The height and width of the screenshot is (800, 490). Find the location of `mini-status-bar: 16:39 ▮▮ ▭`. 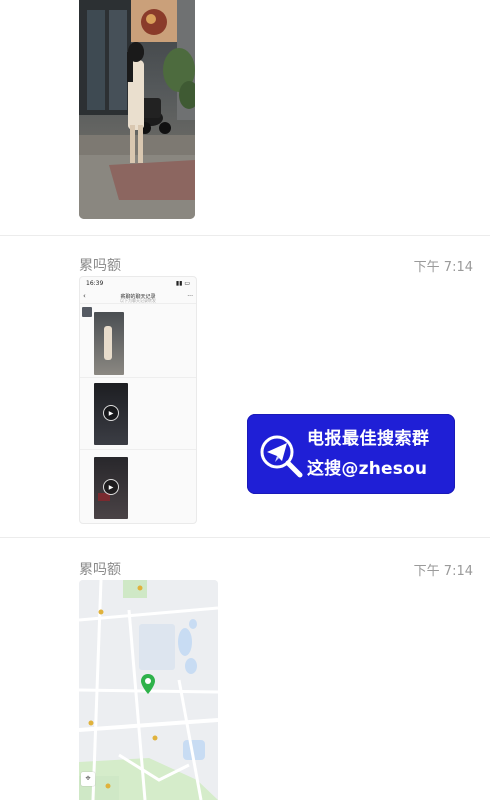

mini-status-bar: 16:39 ▮▮ ▭ is located at coordinates (138, 283).